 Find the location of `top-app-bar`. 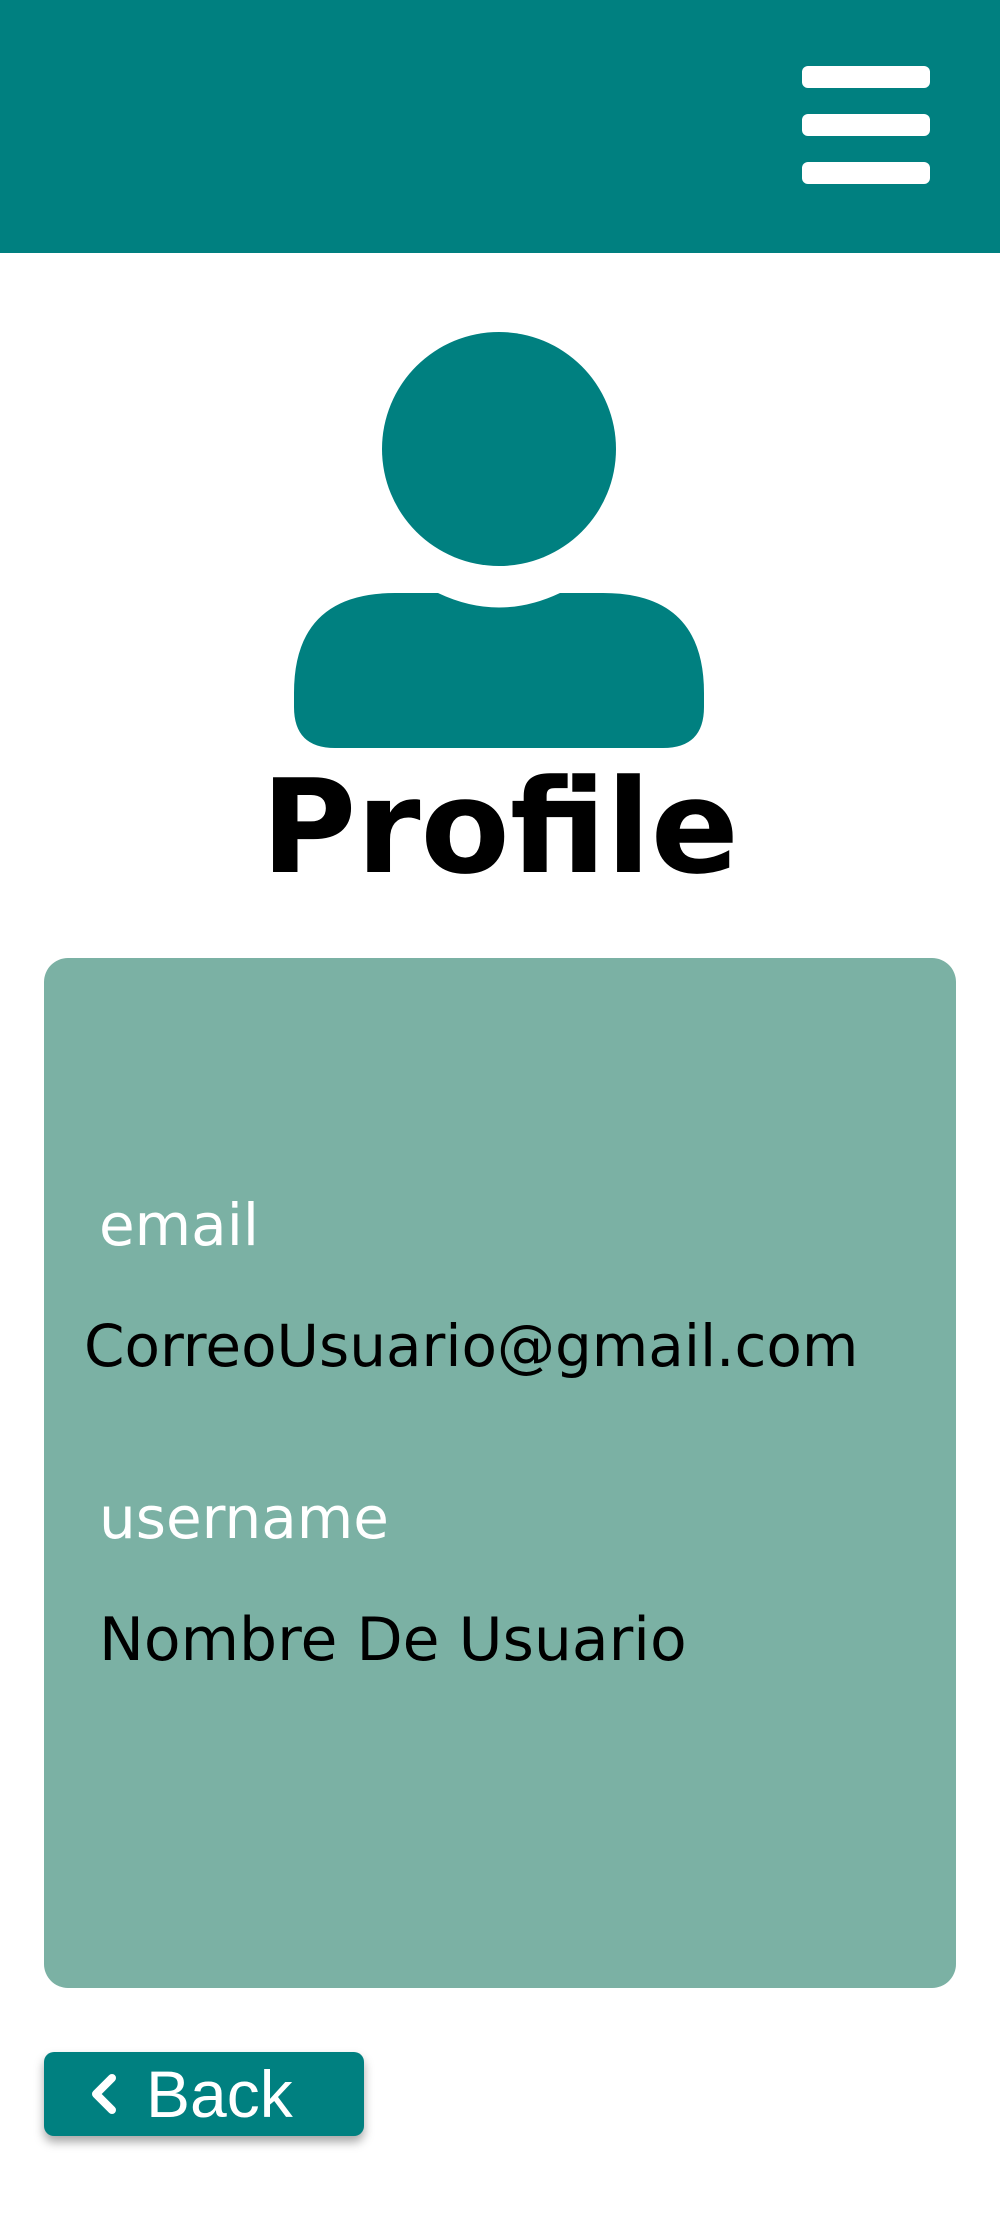

top-app-bar is located at coordinates (500, 126).